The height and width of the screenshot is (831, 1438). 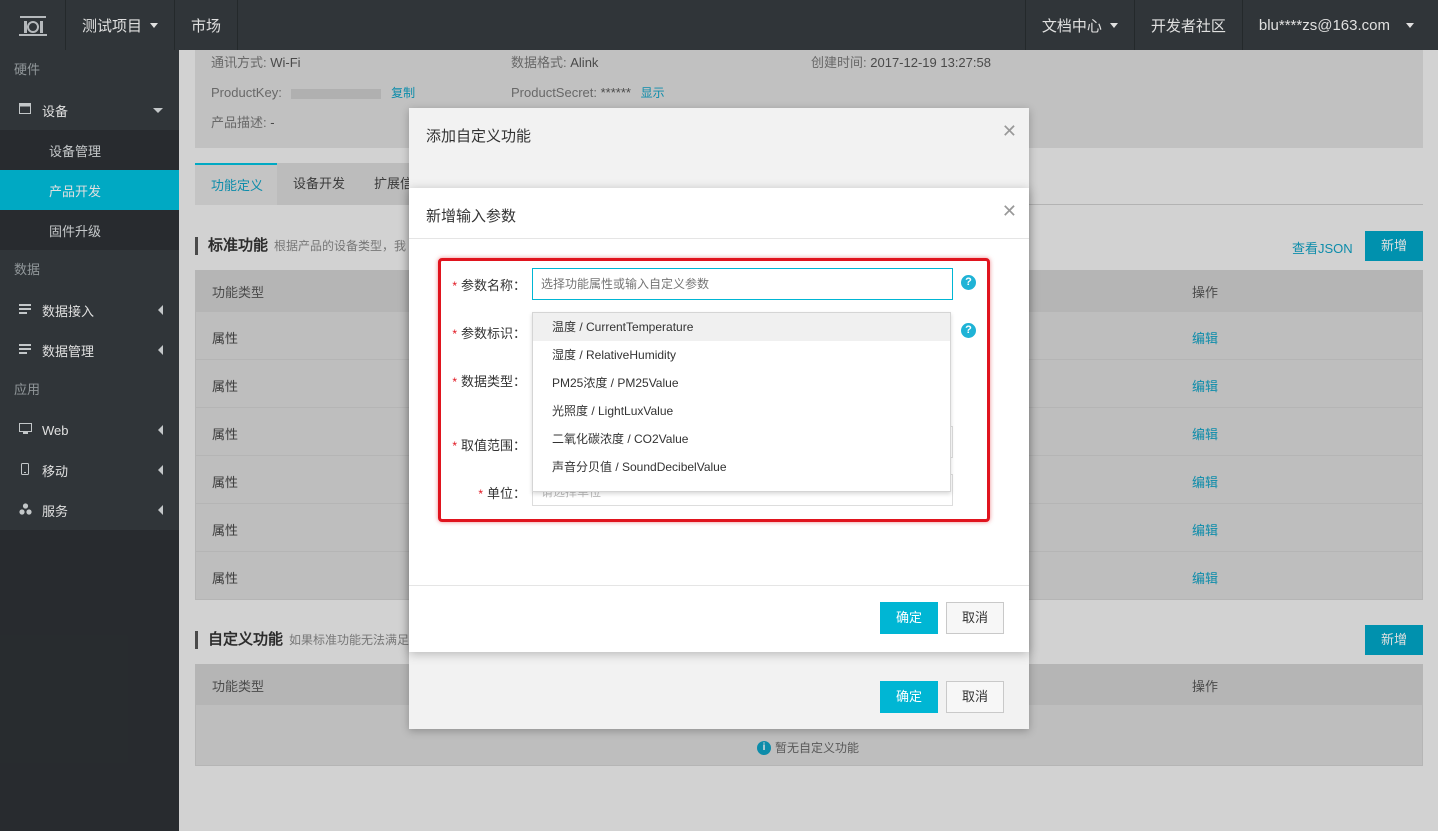 I want to click on dialog-footer: 确定 取消, so click(x=719, y=618).